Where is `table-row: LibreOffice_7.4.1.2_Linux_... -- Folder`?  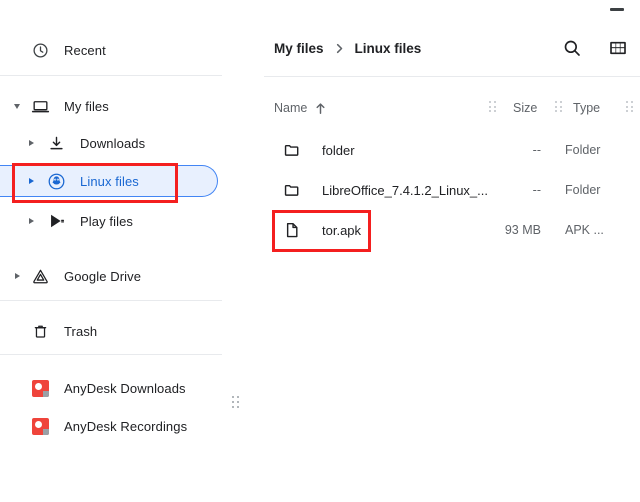 table-row: LibreOffice_7.4.1.2_Linux_... -- Folder is located at coordinates (450, 190).